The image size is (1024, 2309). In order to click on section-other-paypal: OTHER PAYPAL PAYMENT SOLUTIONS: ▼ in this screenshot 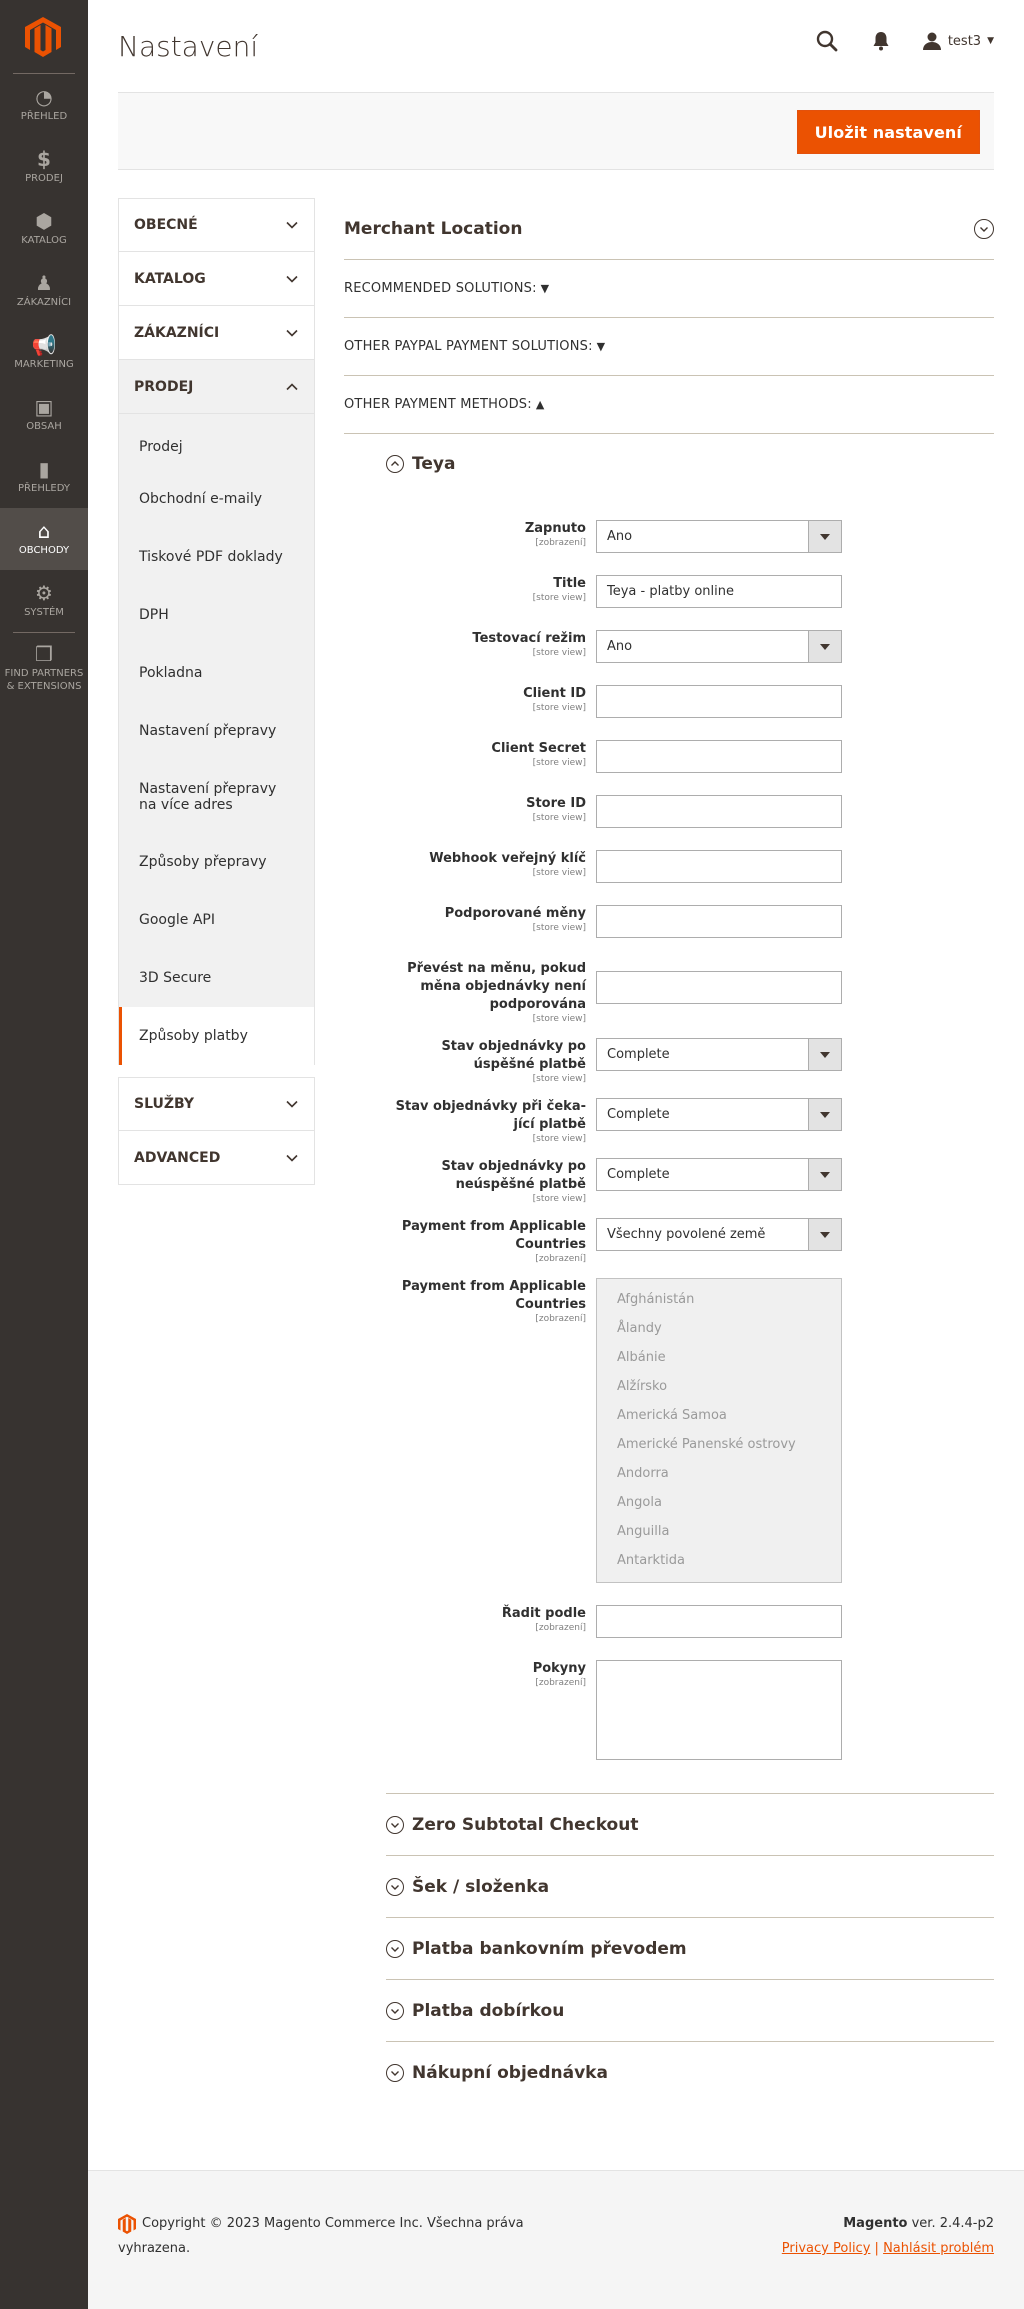, I will do `click(669, 347)`.